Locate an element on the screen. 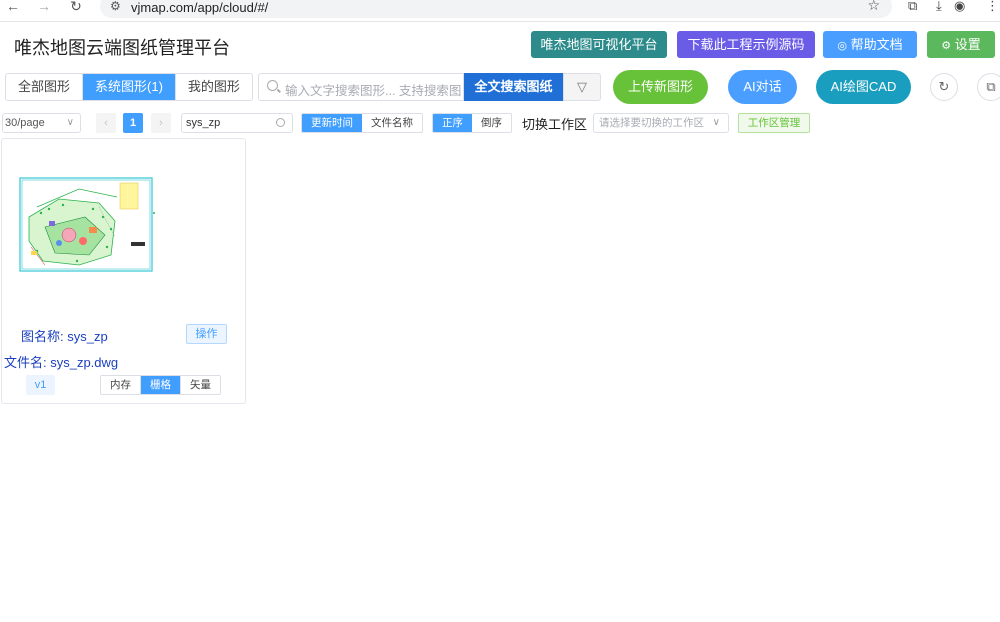 The image size is (1000, 622). bookmark-star-icon: ☆ is located at coordinates (873, 7).